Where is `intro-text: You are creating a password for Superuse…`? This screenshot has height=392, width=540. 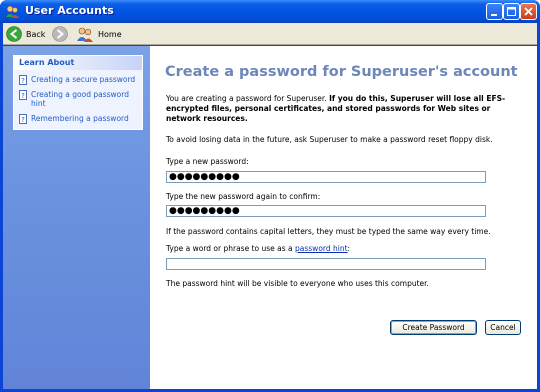
intro-text: You are creating a password for Superuse… is located at coordinates (343, 109).